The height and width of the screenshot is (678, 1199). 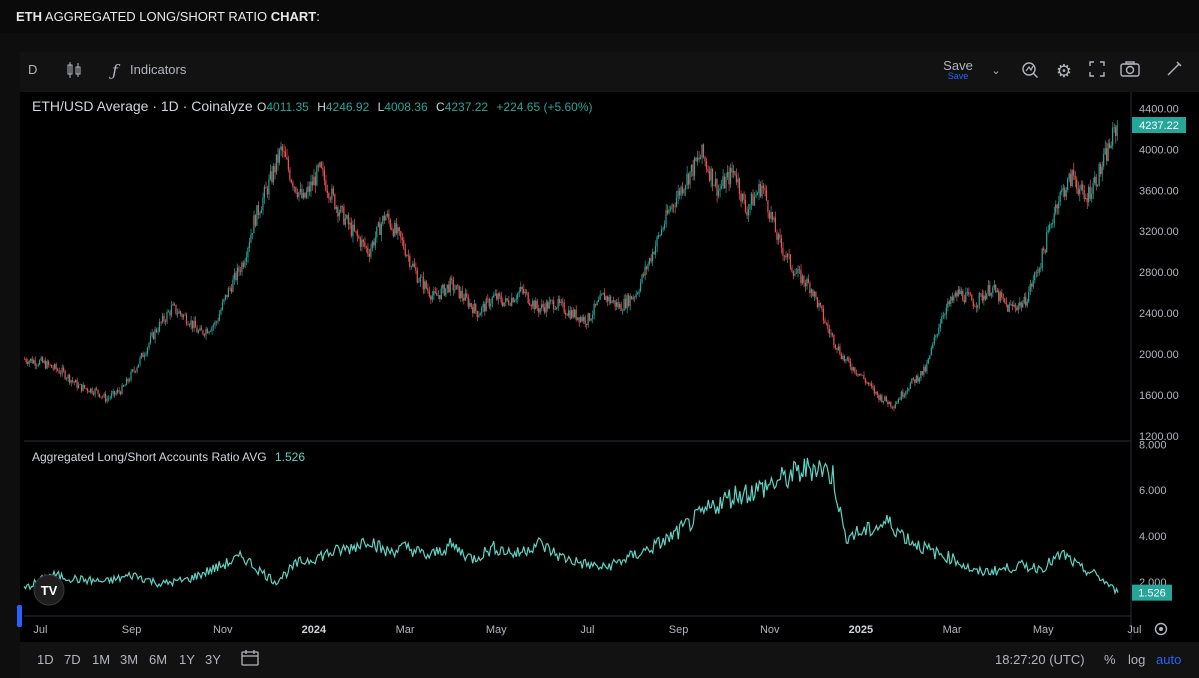 I want to click on price-tick-label: 4400.00, so click(x=1159, y=109).